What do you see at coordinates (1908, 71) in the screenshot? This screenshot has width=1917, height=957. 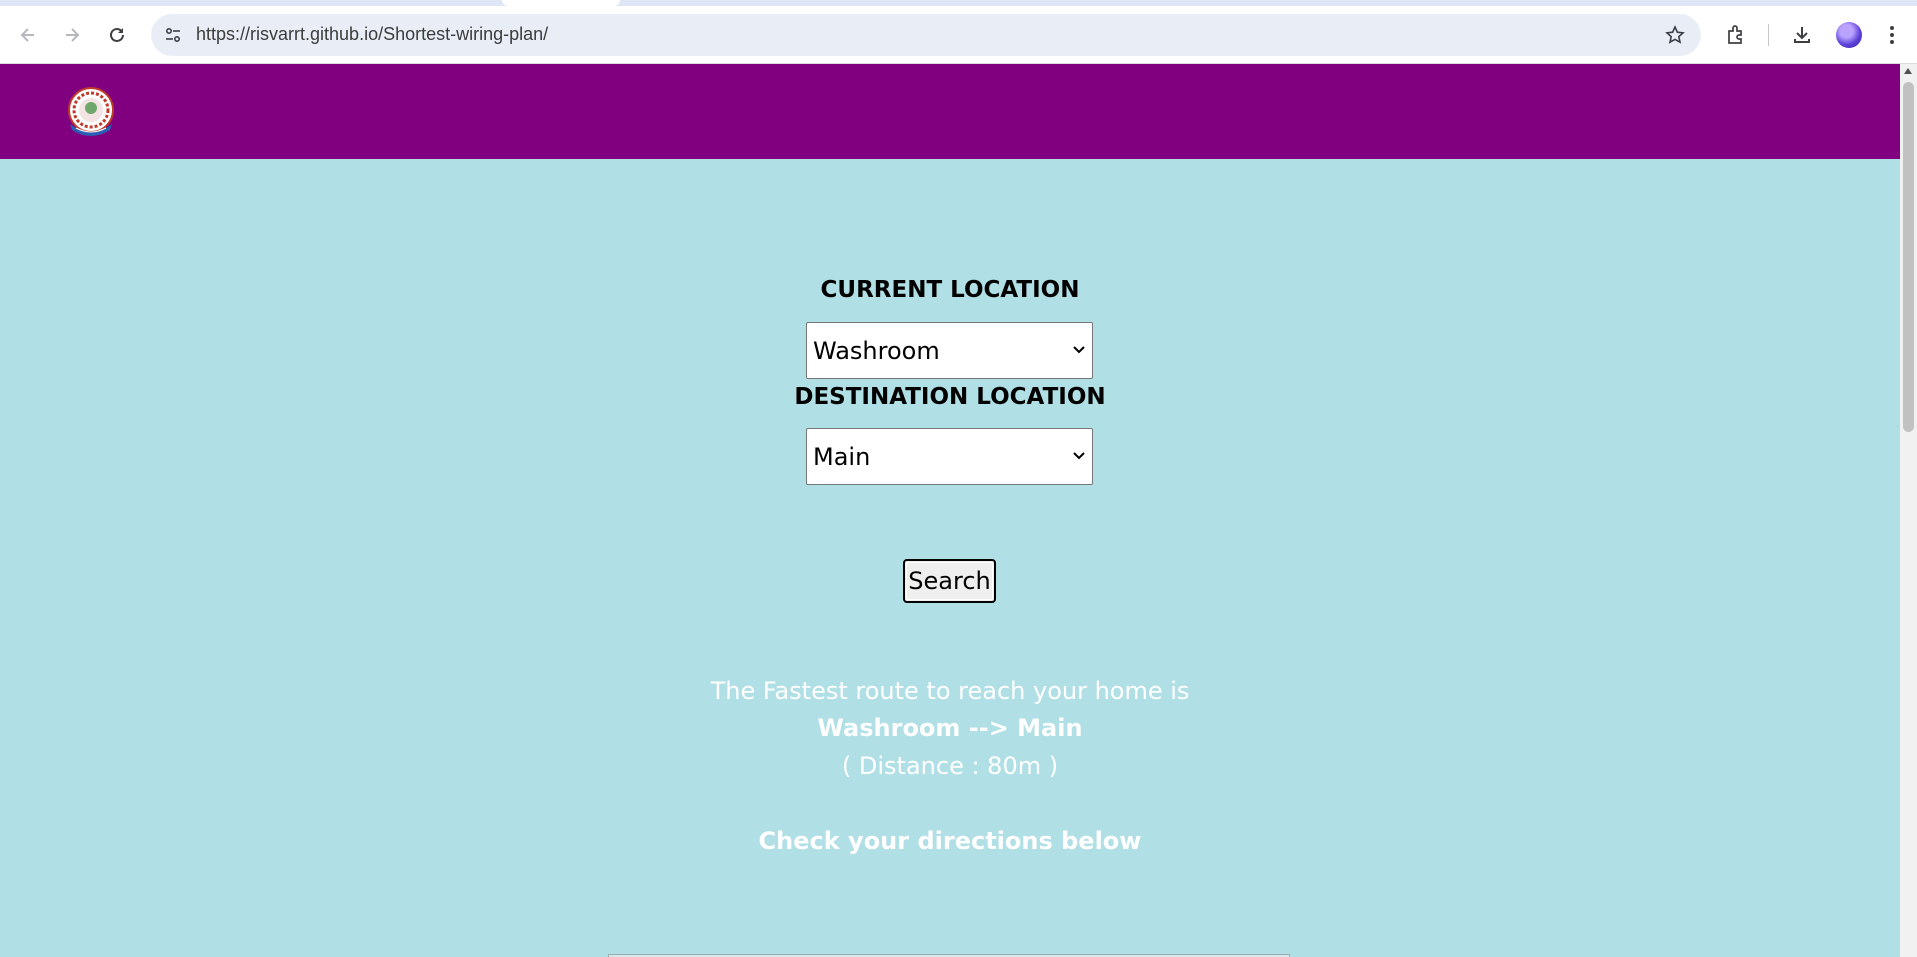 I see `scroll-up-arrow-icon` at bounding box center [1908, 71].